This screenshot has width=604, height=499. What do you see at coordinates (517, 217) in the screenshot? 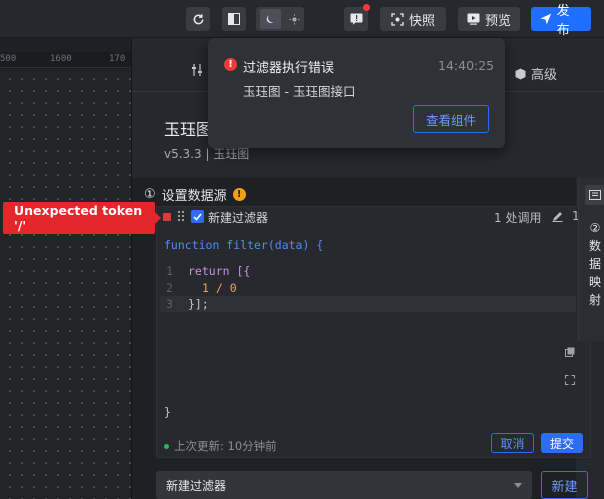
I see `filter-usage-count: 1 处调用` at bounding box center [517, 217].